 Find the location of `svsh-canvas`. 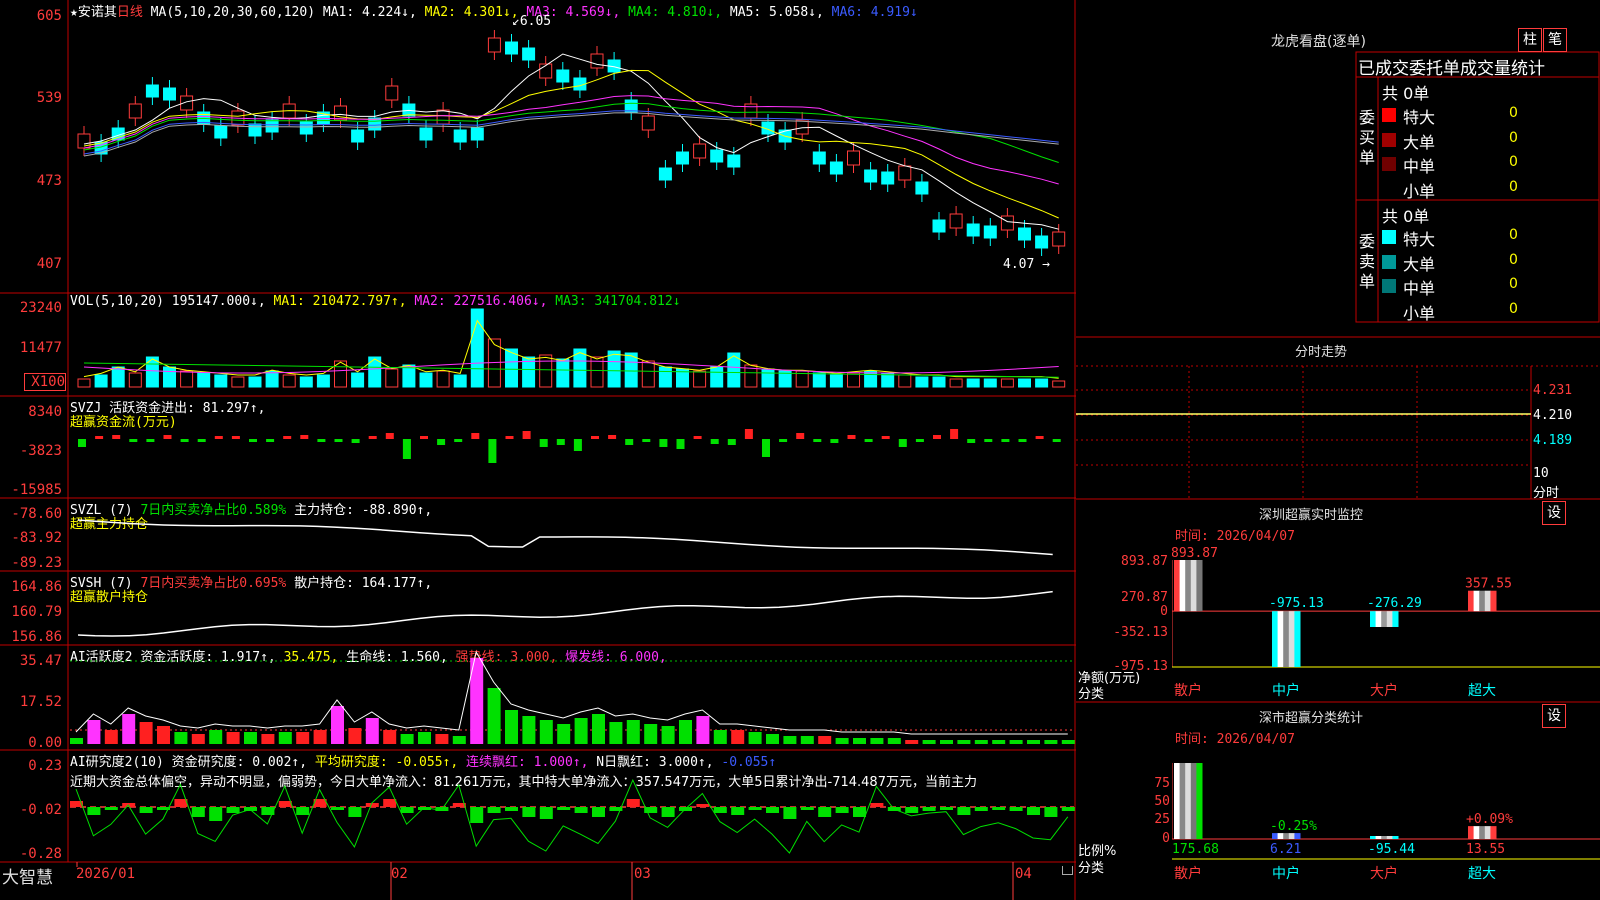

svsh-canvas is located at coordinates (538, 608).